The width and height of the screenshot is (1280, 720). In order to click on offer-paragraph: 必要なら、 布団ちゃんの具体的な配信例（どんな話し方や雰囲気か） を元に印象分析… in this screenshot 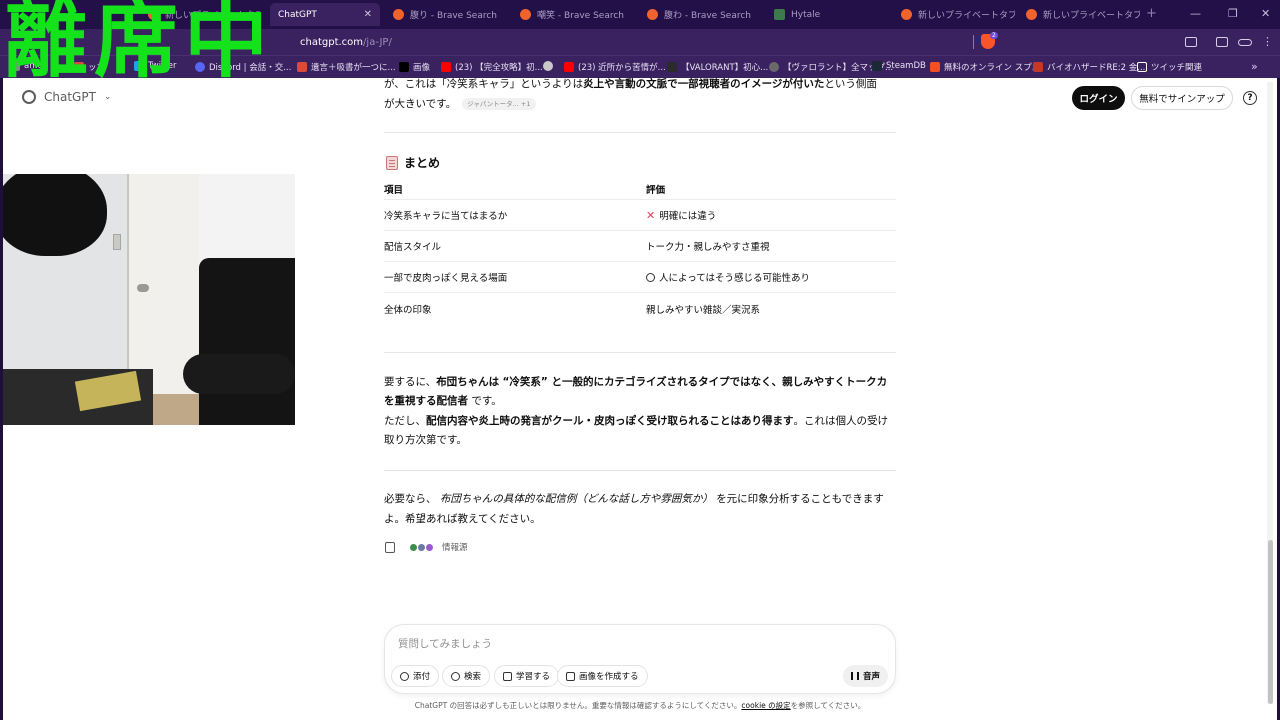, I will do `click(634, 499)`.